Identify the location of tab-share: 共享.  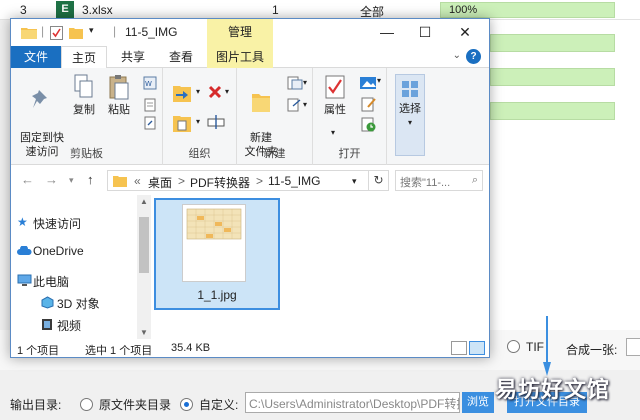
(133, 57).